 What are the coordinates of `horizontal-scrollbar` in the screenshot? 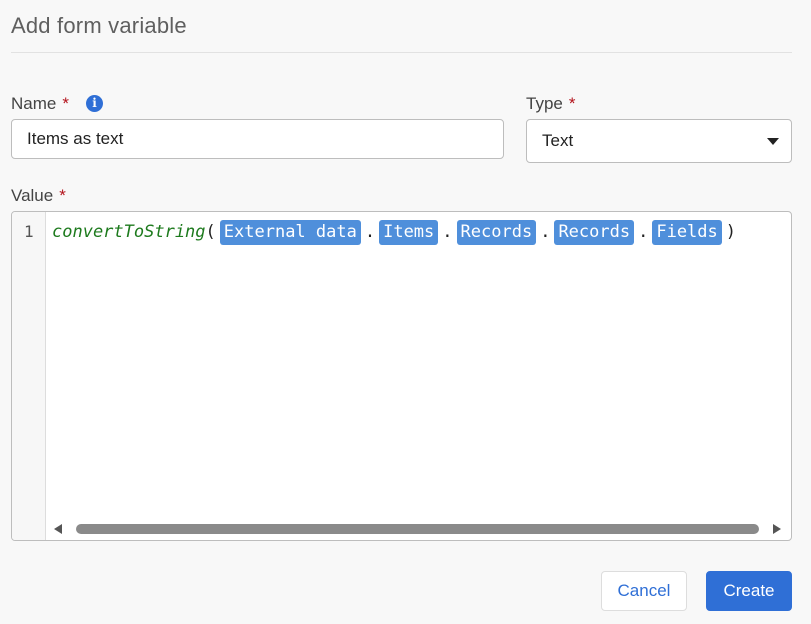 It's located at (416, 529).